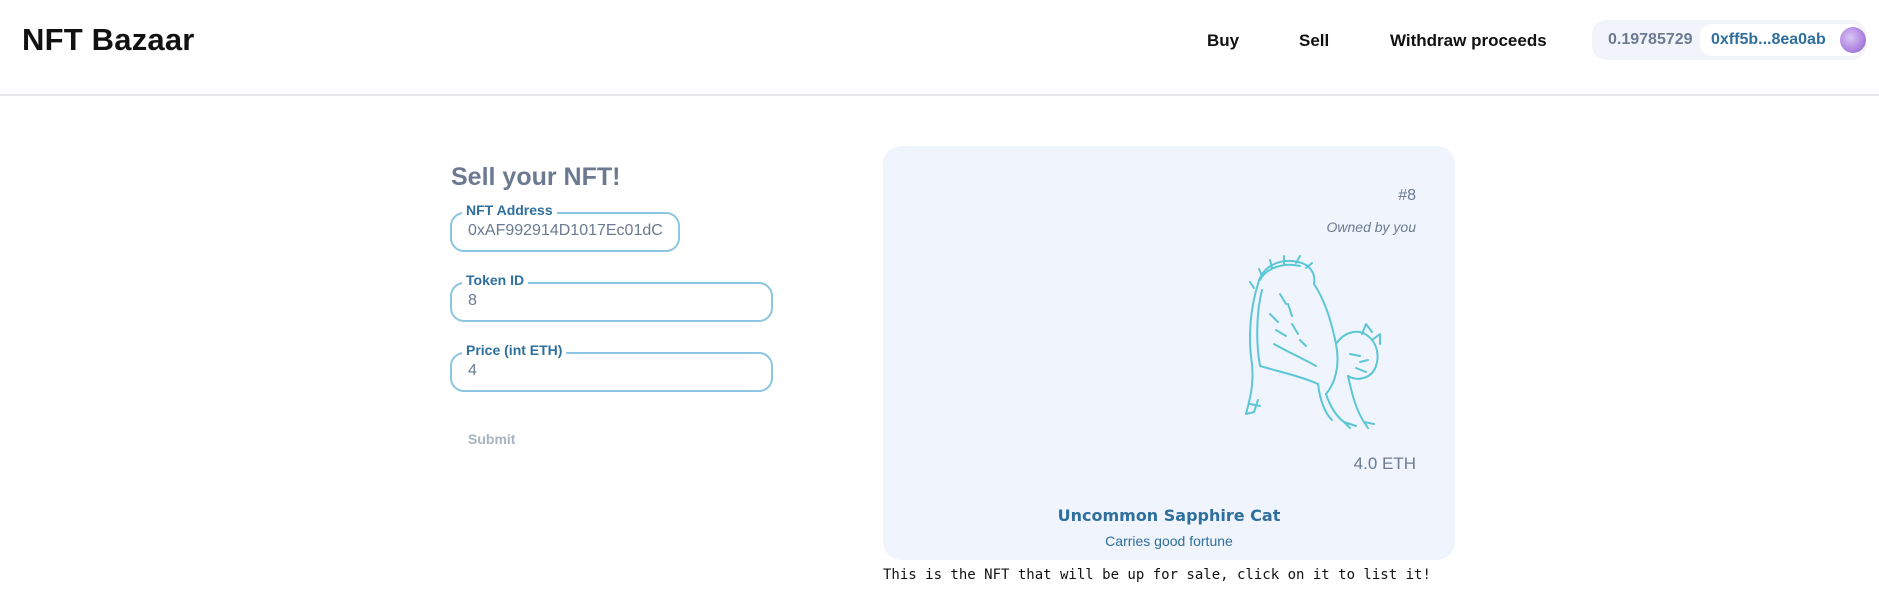 The width and height of the screenshot is (1879, 608). What do you see at coordinates (1650, 39) in the screenshot?
I see `account-balance: 0.19785729` at bounding box center [1650, 39].